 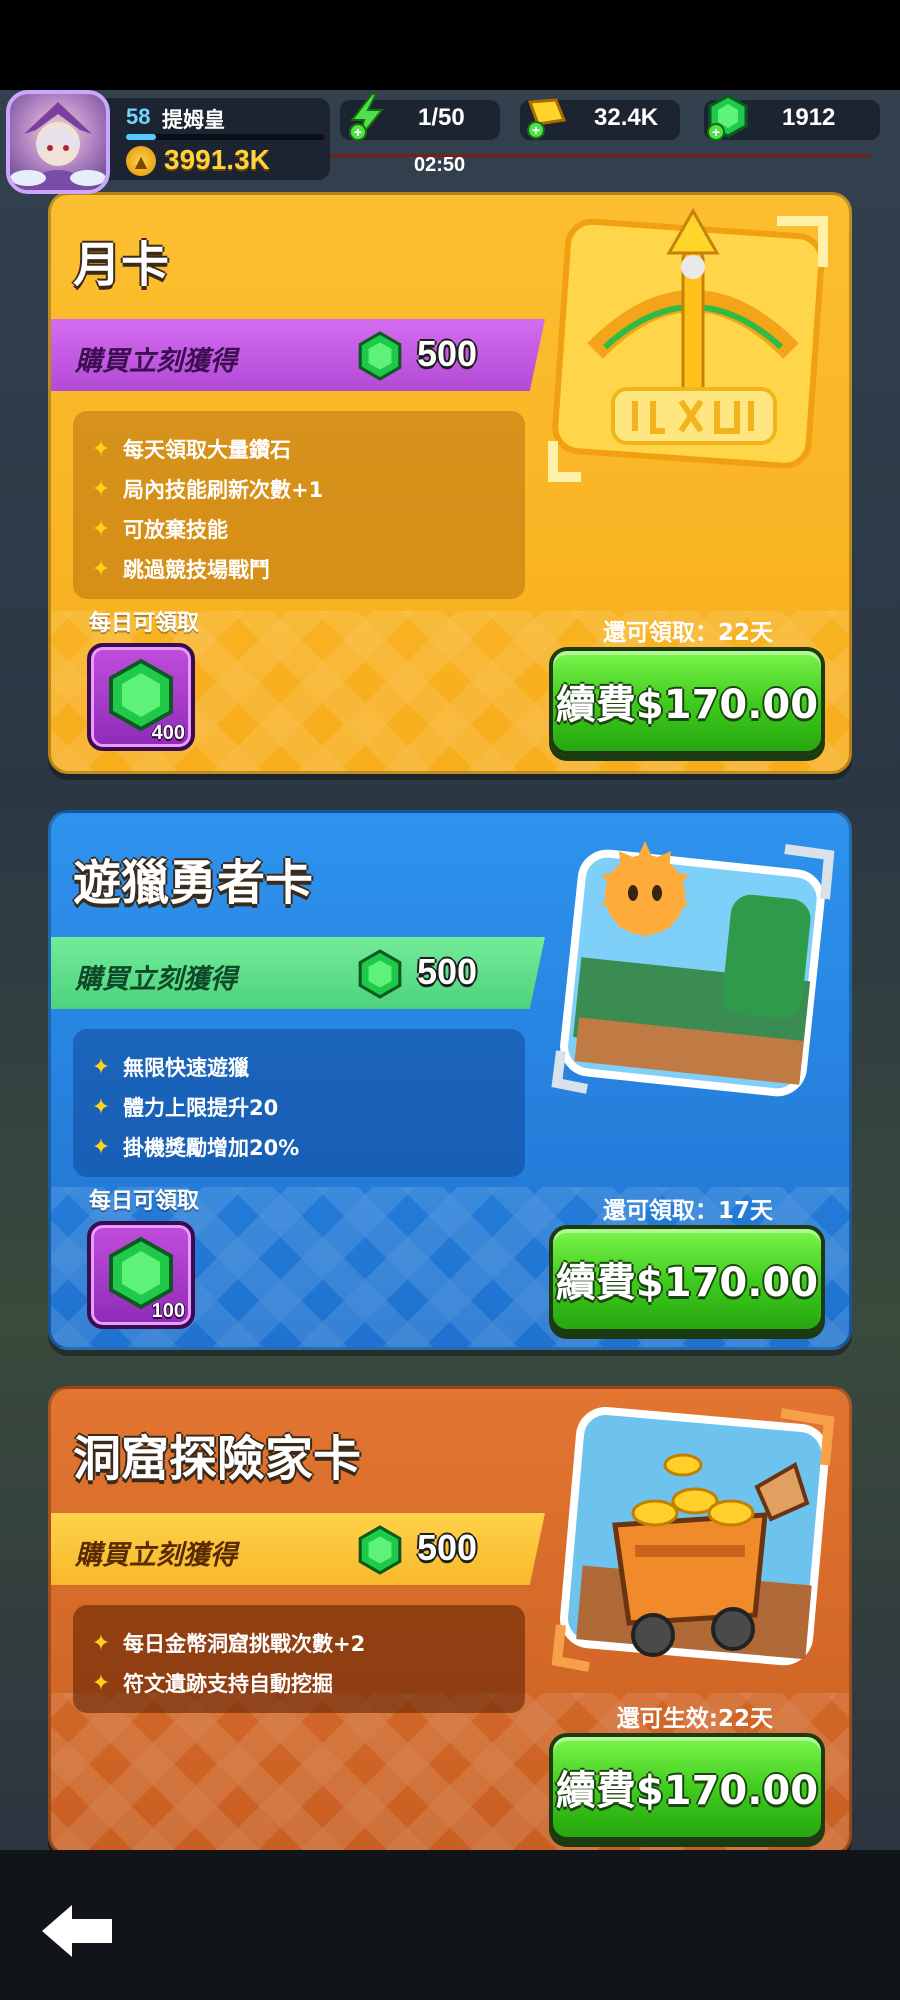 I want to click on gem-value: 1912, so click(x=809, y=117).